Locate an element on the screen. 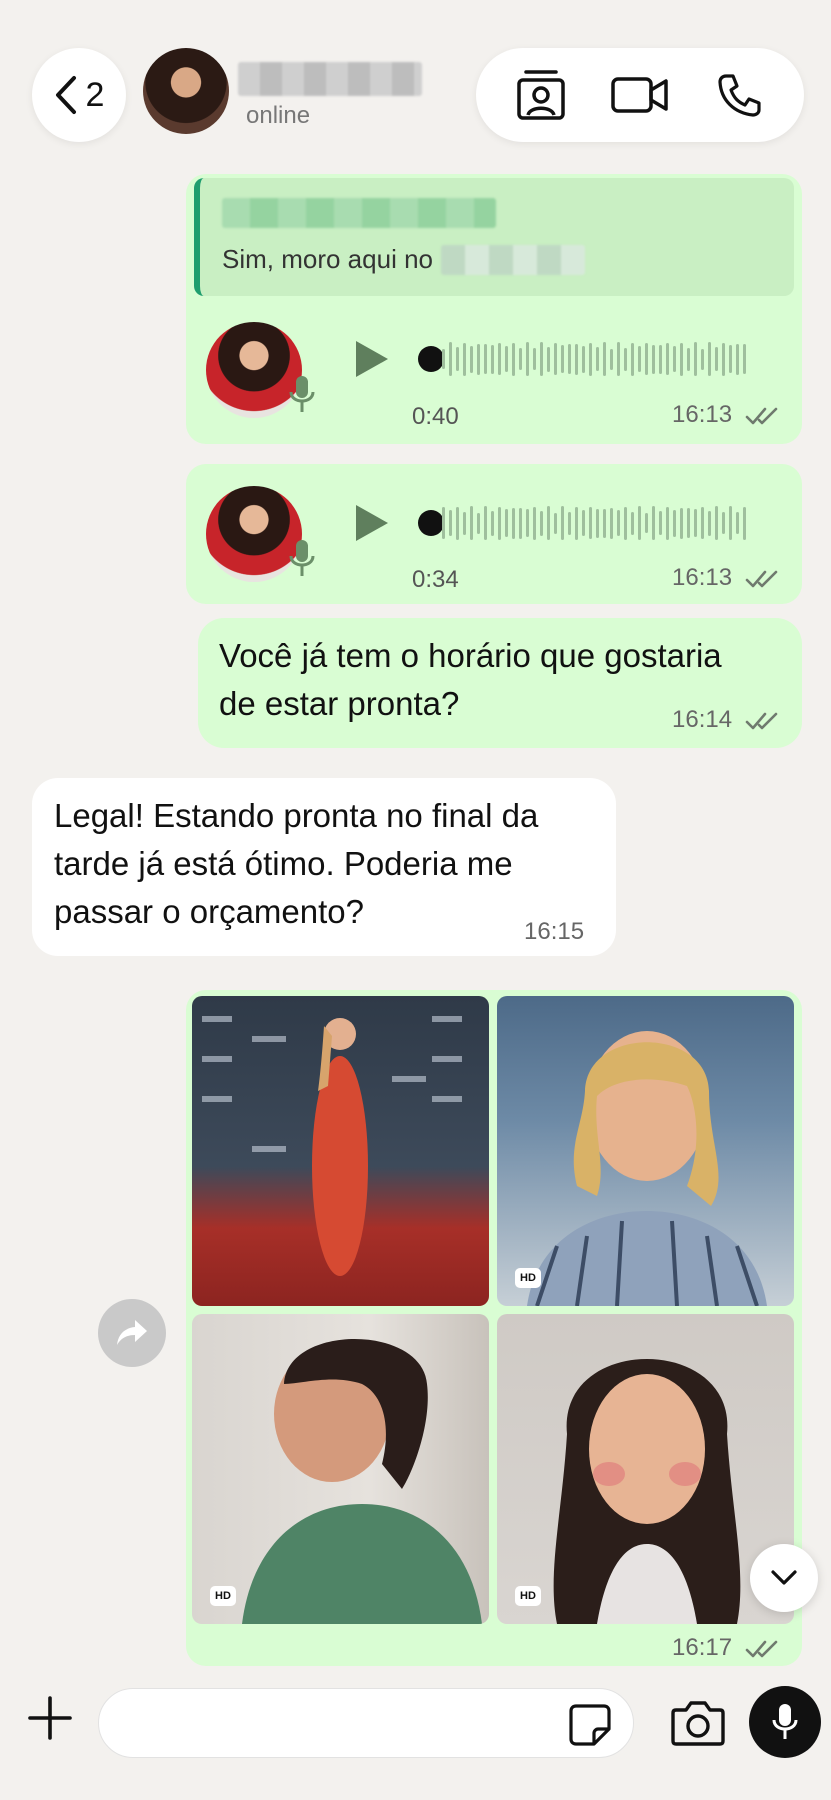  contact-avatar is located at coordinates (186, 91).